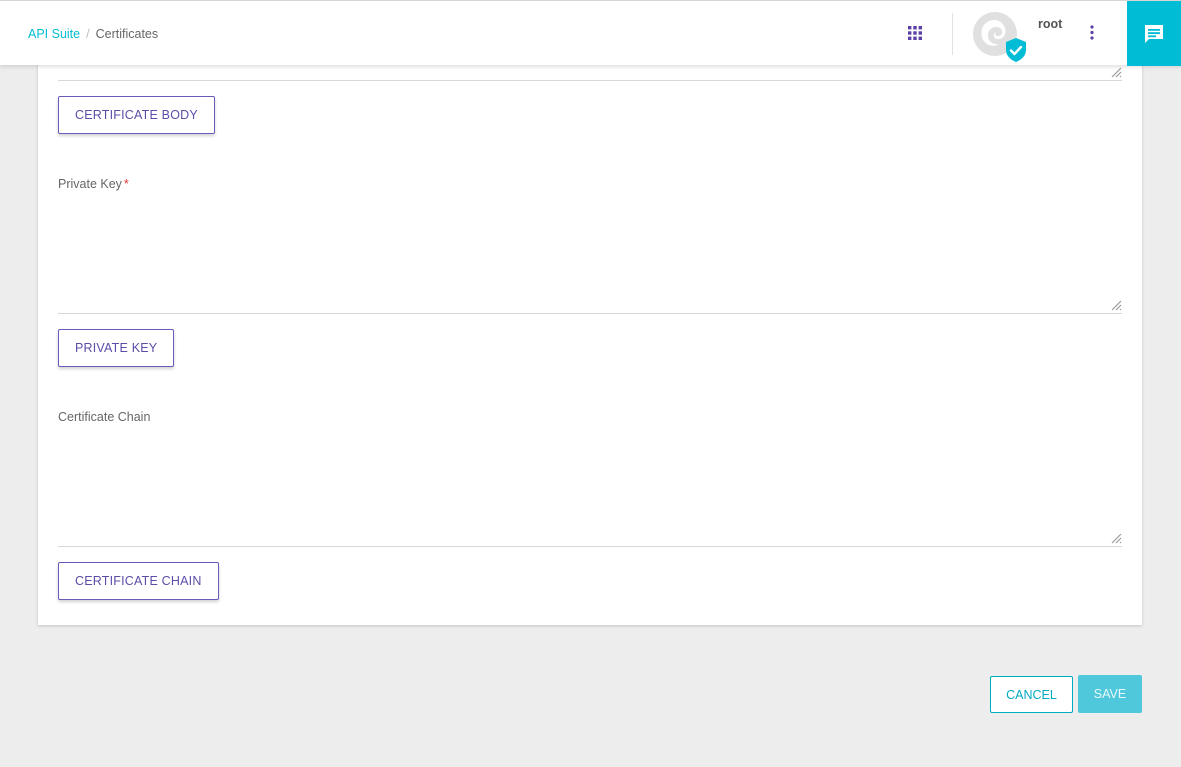 The image size is (1181, 767). What do you see at coordinates (90, 184) in the screenshot?
I see `private-key-label-text: Private Key` at bounding box center [90, 184].